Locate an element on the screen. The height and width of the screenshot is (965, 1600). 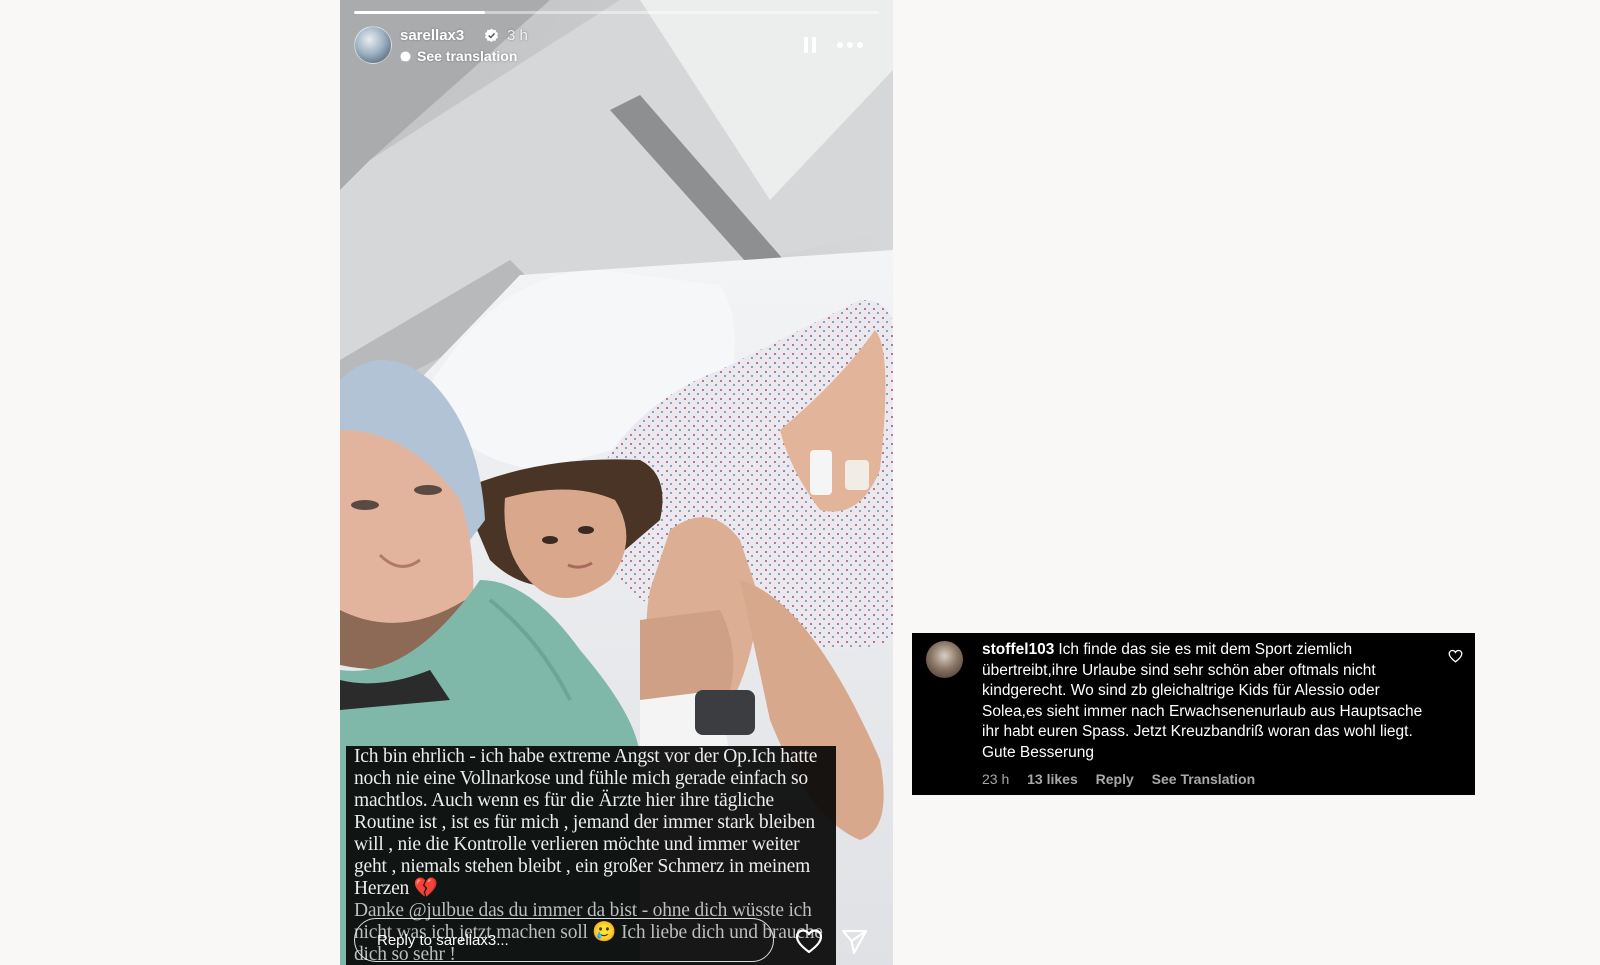
pause-icon is located at coordinates (810, 45).